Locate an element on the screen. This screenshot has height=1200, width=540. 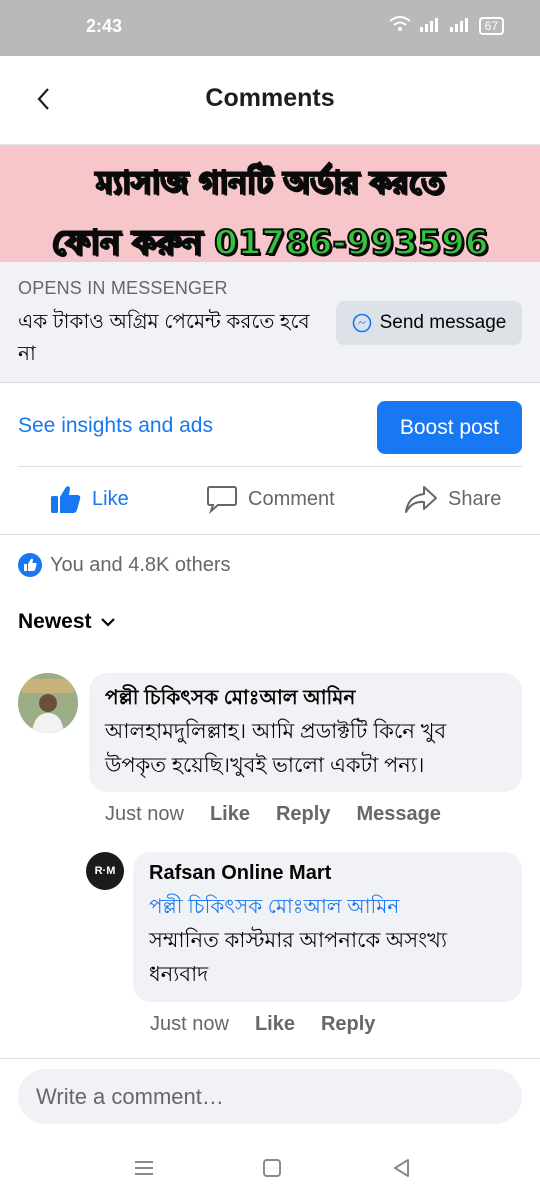
like-label: Like is located at coordinates (110, 498).